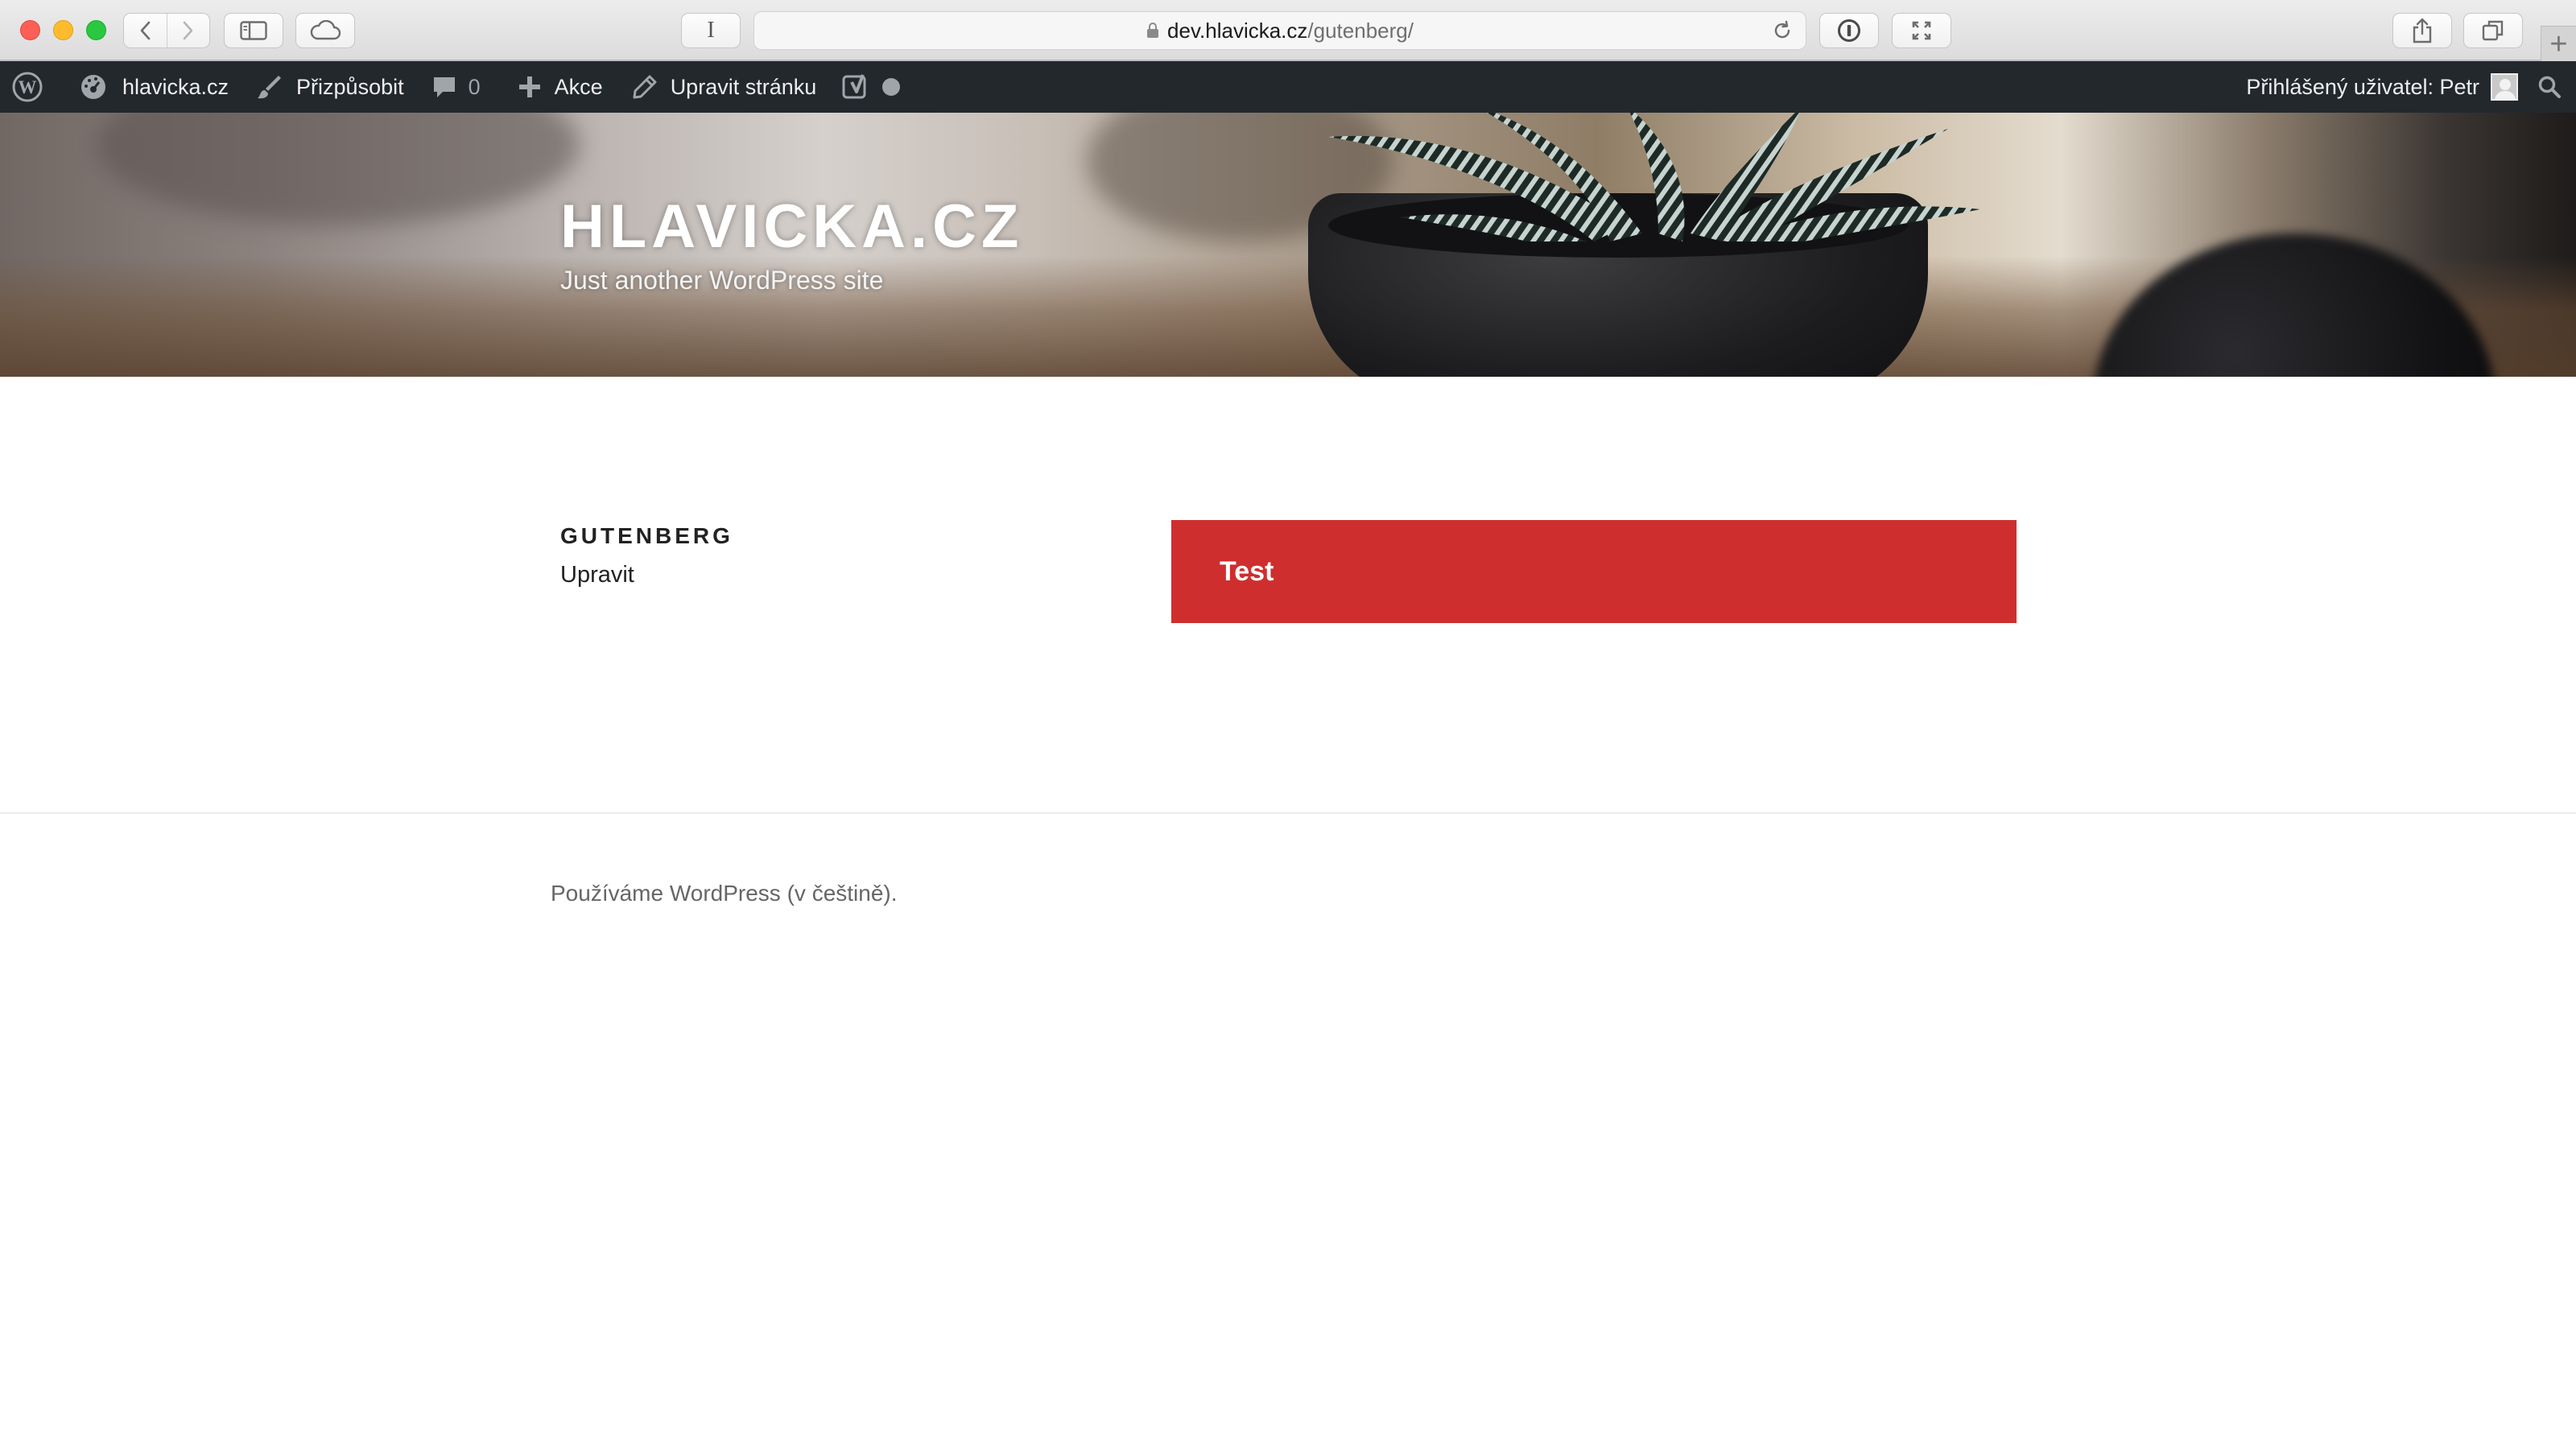  I want to click on yoast-logo-icon, so click(854, 86).